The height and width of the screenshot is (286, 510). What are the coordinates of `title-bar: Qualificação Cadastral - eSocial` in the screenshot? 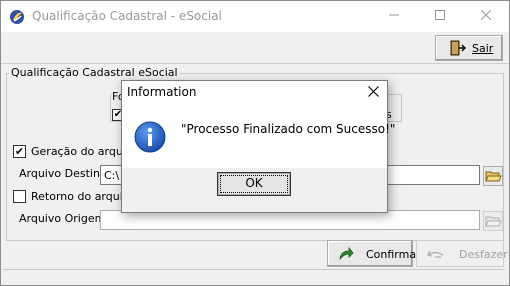 It's located at (255, 16).